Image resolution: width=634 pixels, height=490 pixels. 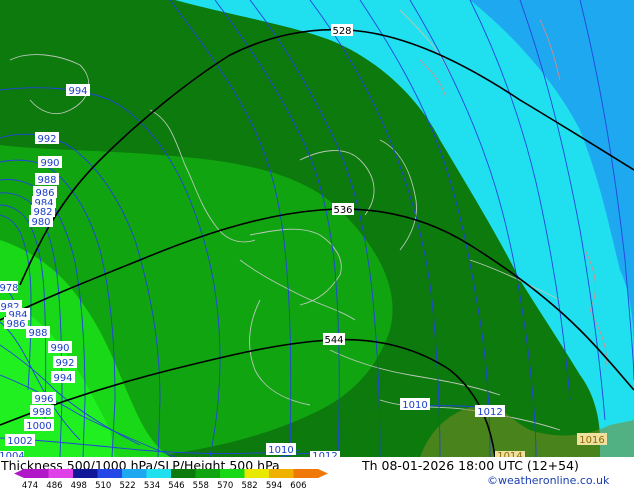 I want to click on slp-label: 996, so click(x=44, y=398).